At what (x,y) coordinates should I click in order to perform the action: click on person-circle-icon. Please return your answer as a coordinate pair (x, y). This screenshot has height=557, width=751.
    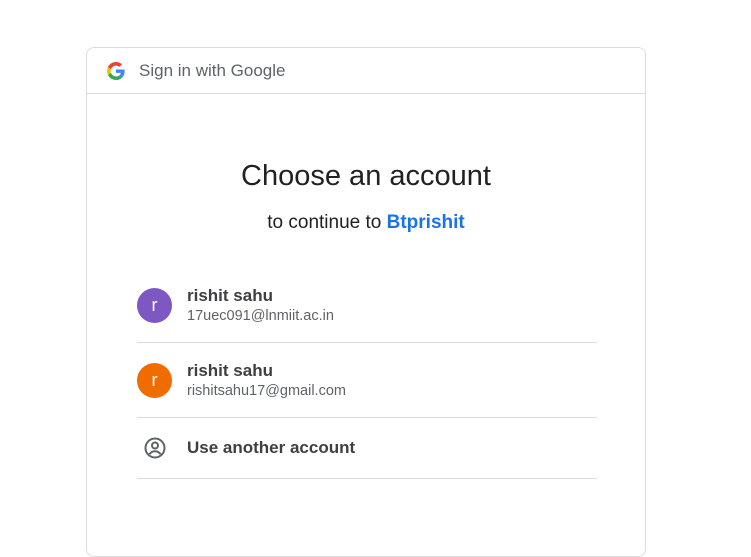
    Looking at the image, I should click on (154, 448).